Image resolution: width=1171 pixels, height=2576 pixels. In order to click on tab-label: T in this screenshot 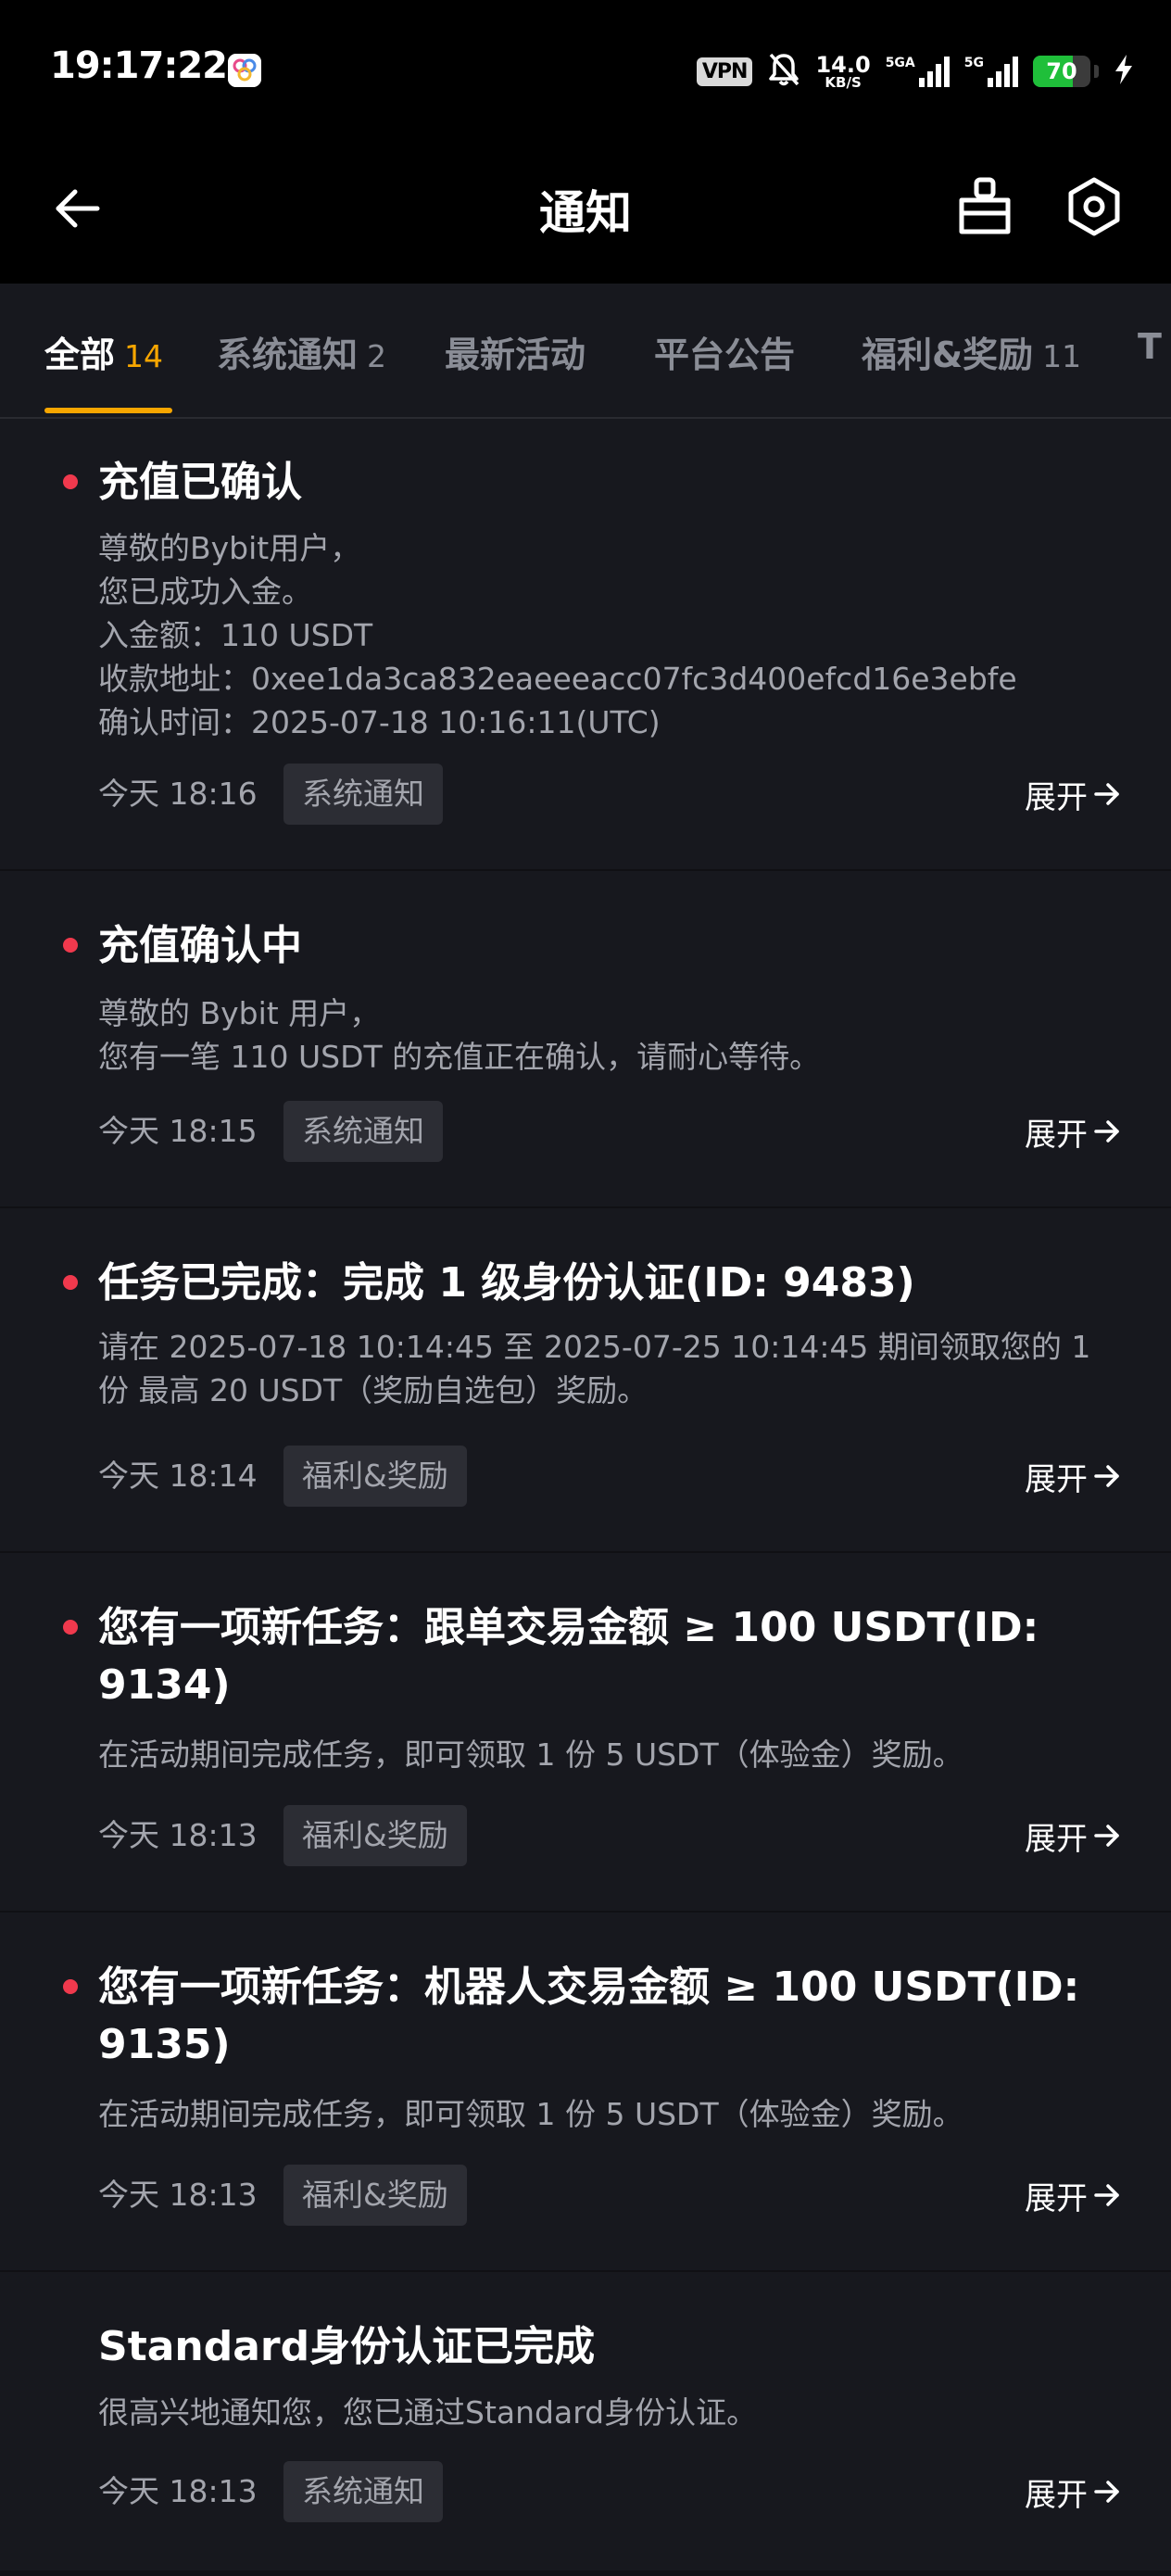, I will do `click(1150, 346)`.